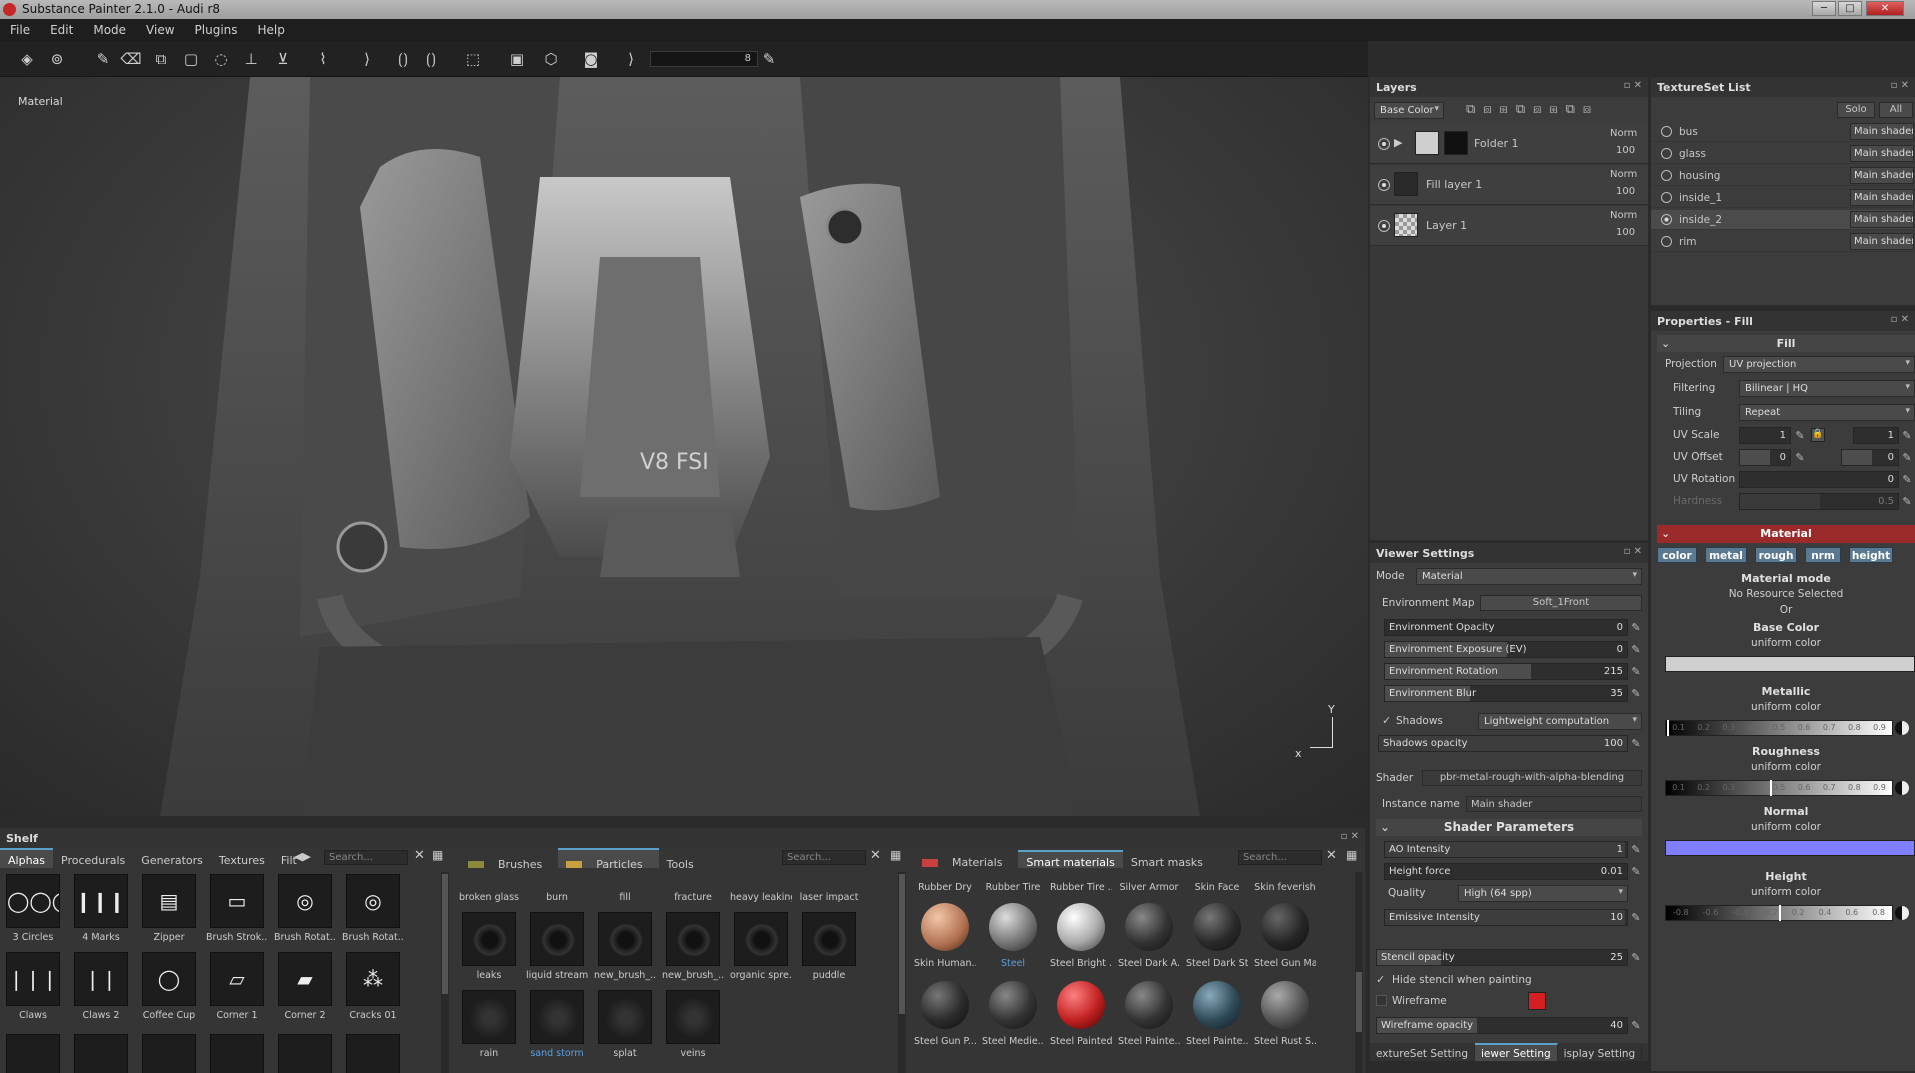 Image resolution: width=1915 pixels, height=1073 pixels. What do you see at coordinates (557, 1026) in the screenshot?
I see `particle-item: sand storm` at bounding box center [557, 1026].